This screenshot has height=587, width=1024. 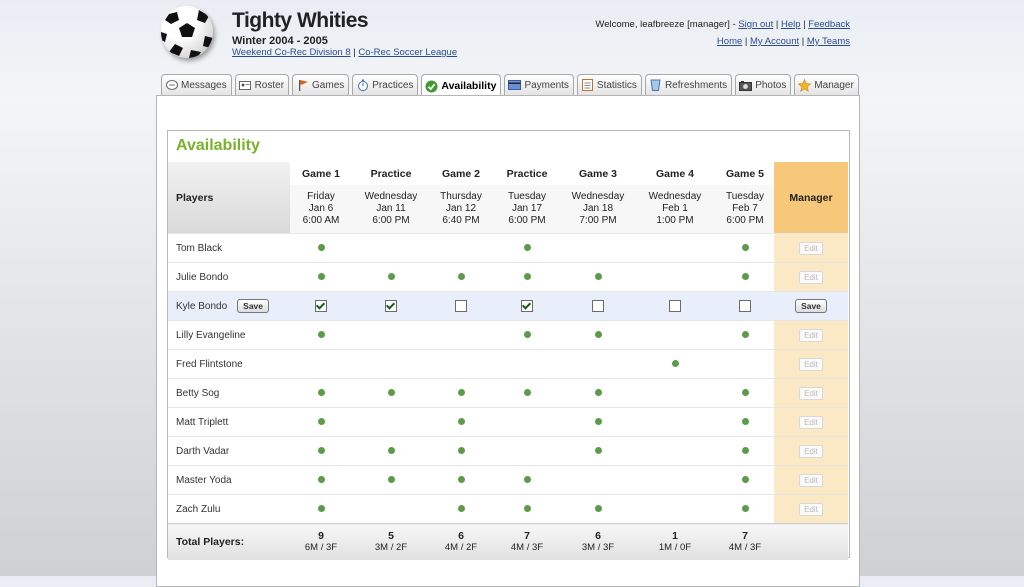 What do you see at coordinates (774, 41) in the screenshot?
I see `my-account-link: My Account` at bounding box center [774, 41].